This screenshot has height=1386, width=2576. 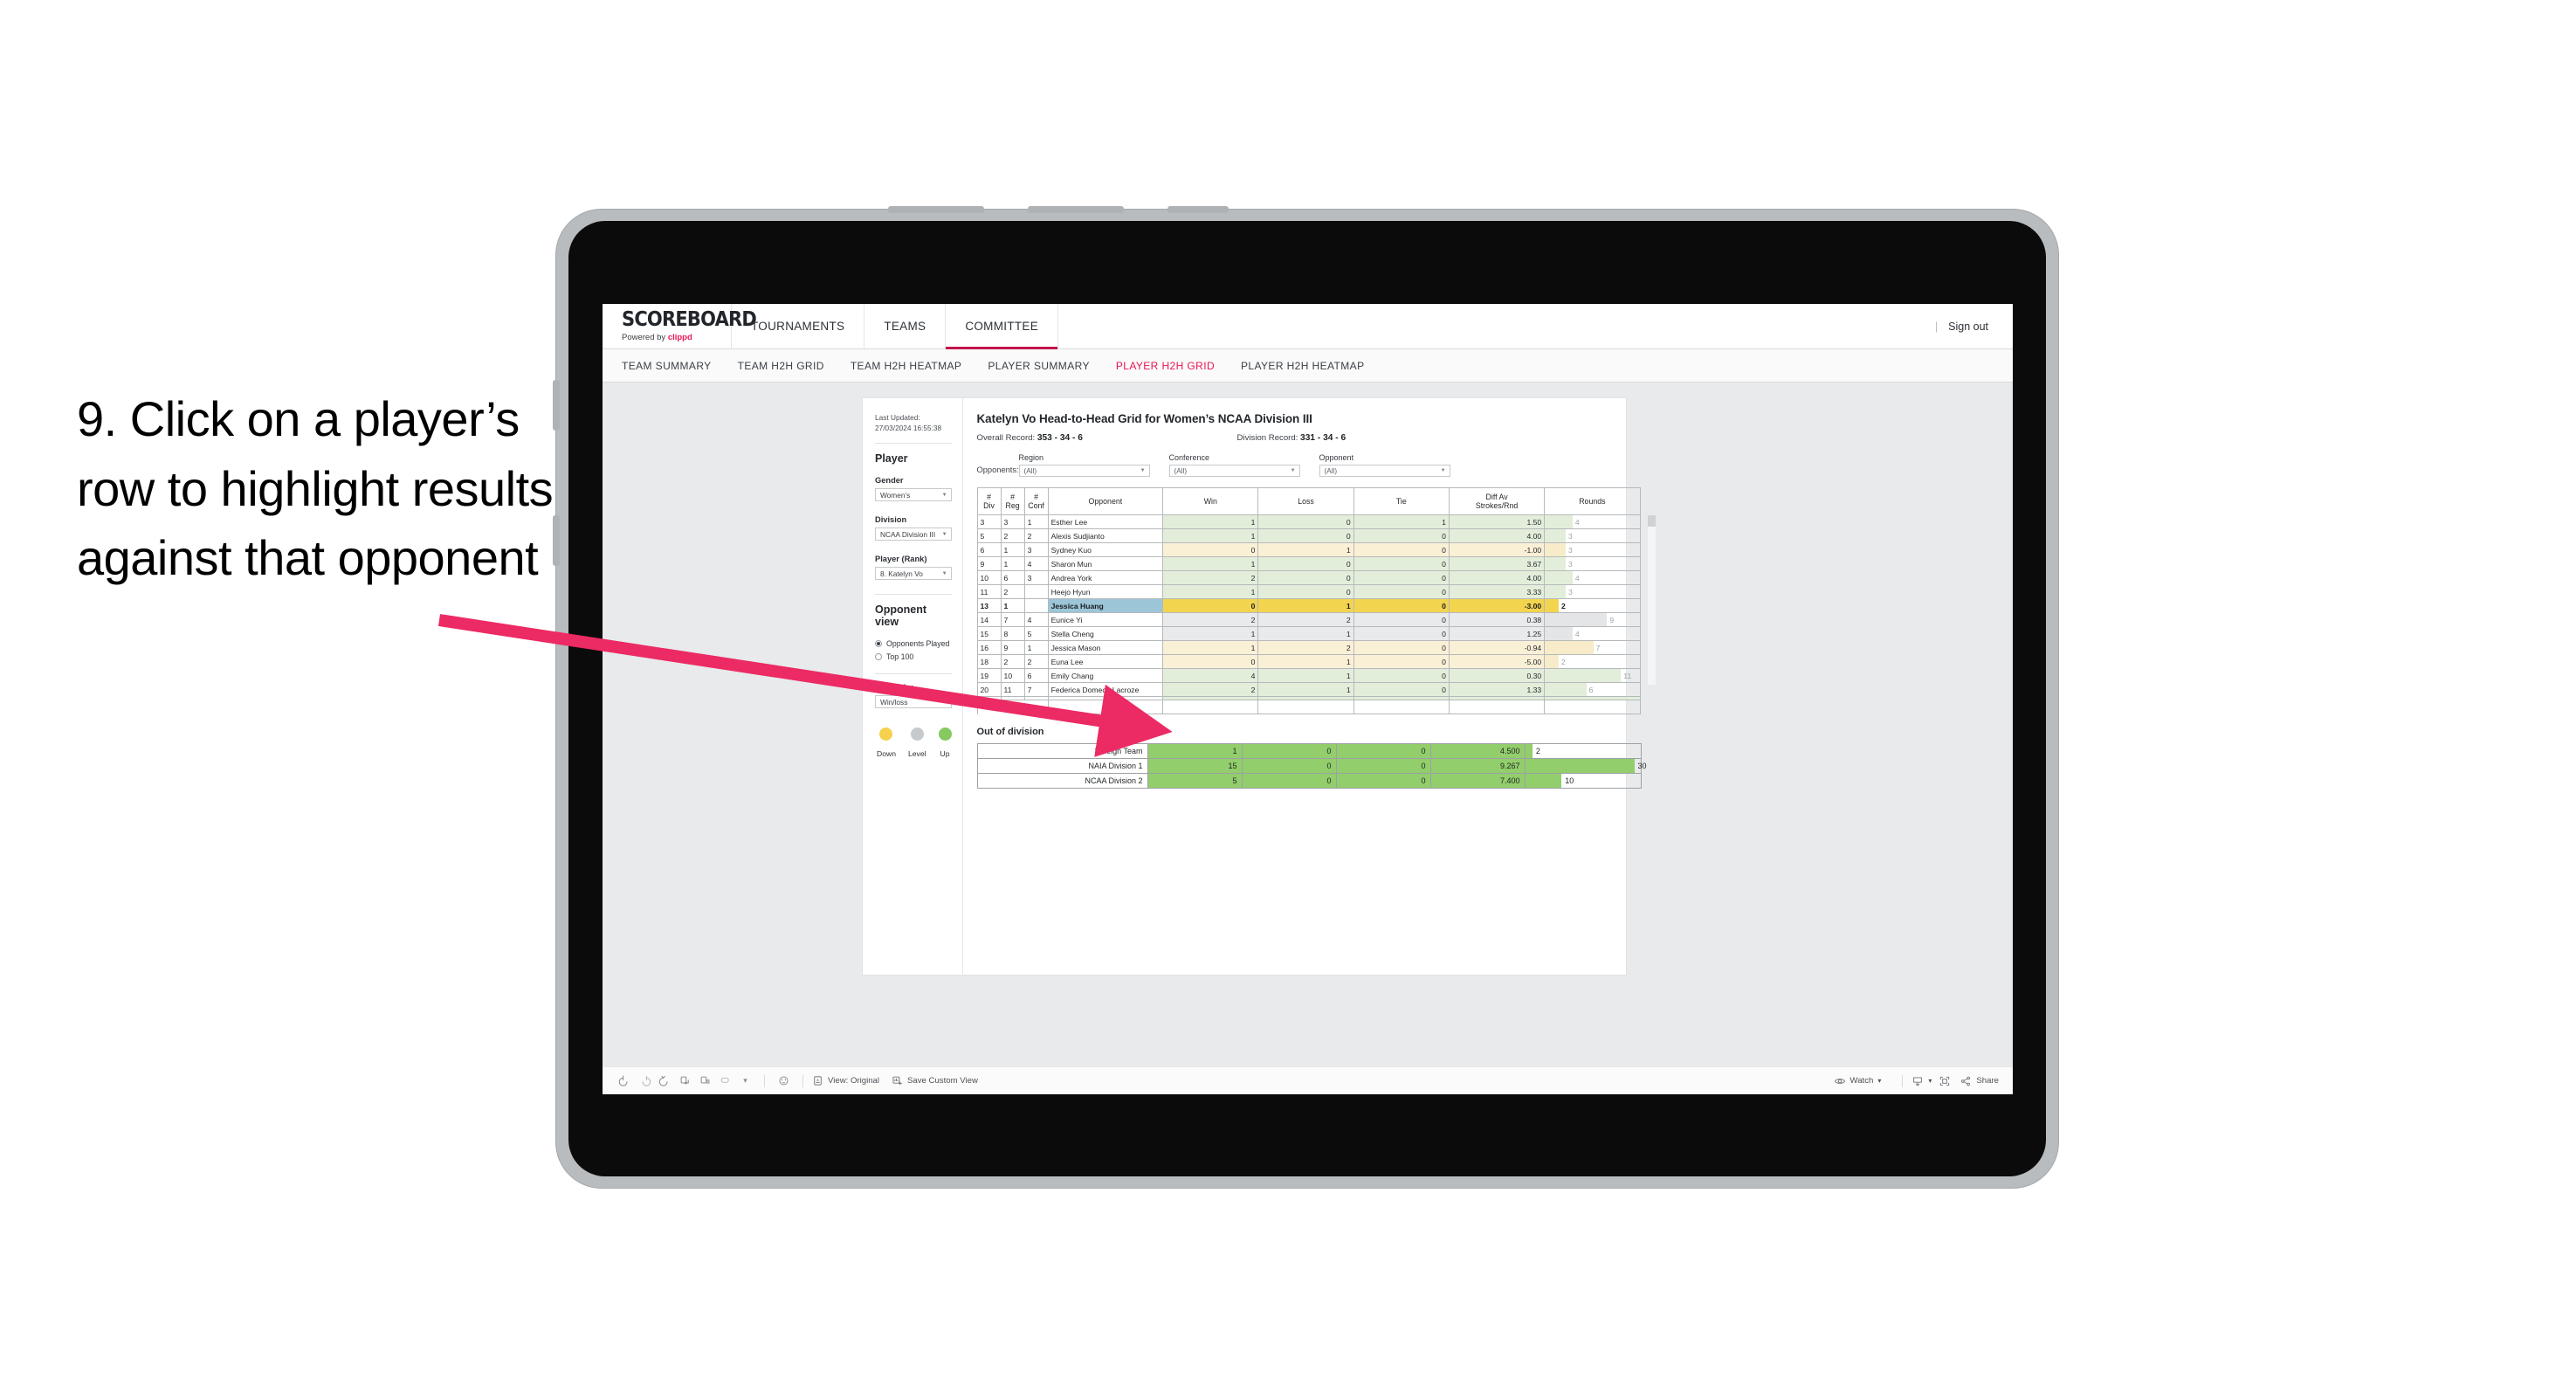 What do you see at coordinates (913, 657) in the screenshot?
I see `radio-top-100: Top 100` at bounding box center [913, 657].